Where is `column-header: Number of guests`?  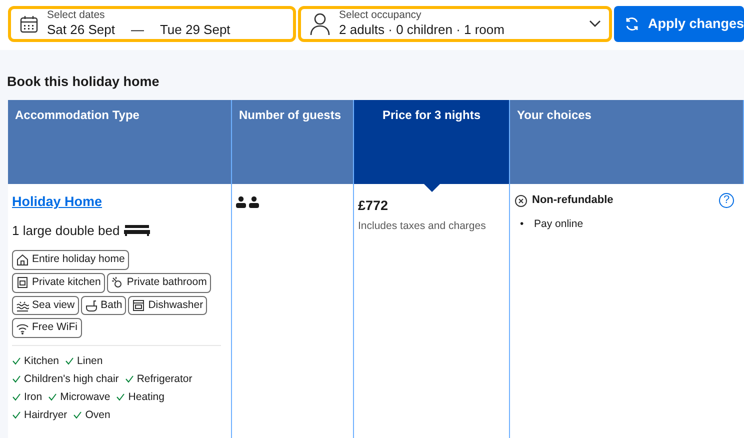
column-header: Number of guests is located at coordinates (293, 142).